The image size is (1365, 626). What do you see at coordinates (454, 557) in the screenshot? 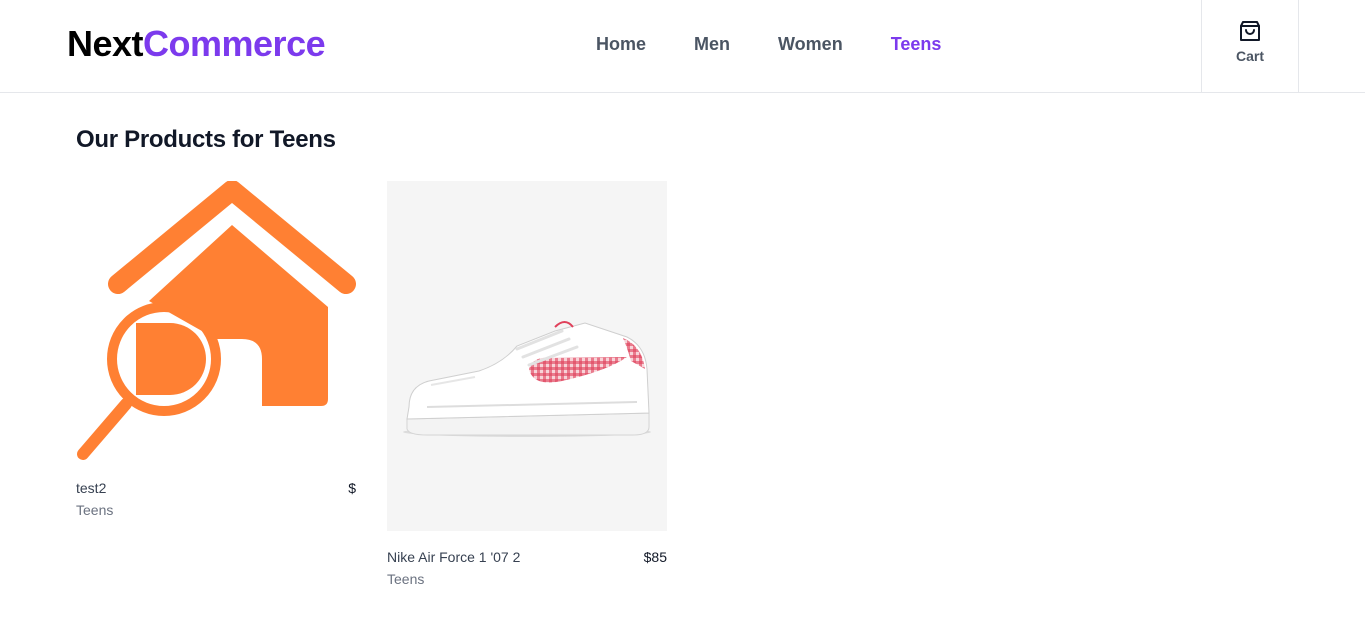
I see `product-name: Nike Air Force 1 '07 2` at bounding box center [454, 557].